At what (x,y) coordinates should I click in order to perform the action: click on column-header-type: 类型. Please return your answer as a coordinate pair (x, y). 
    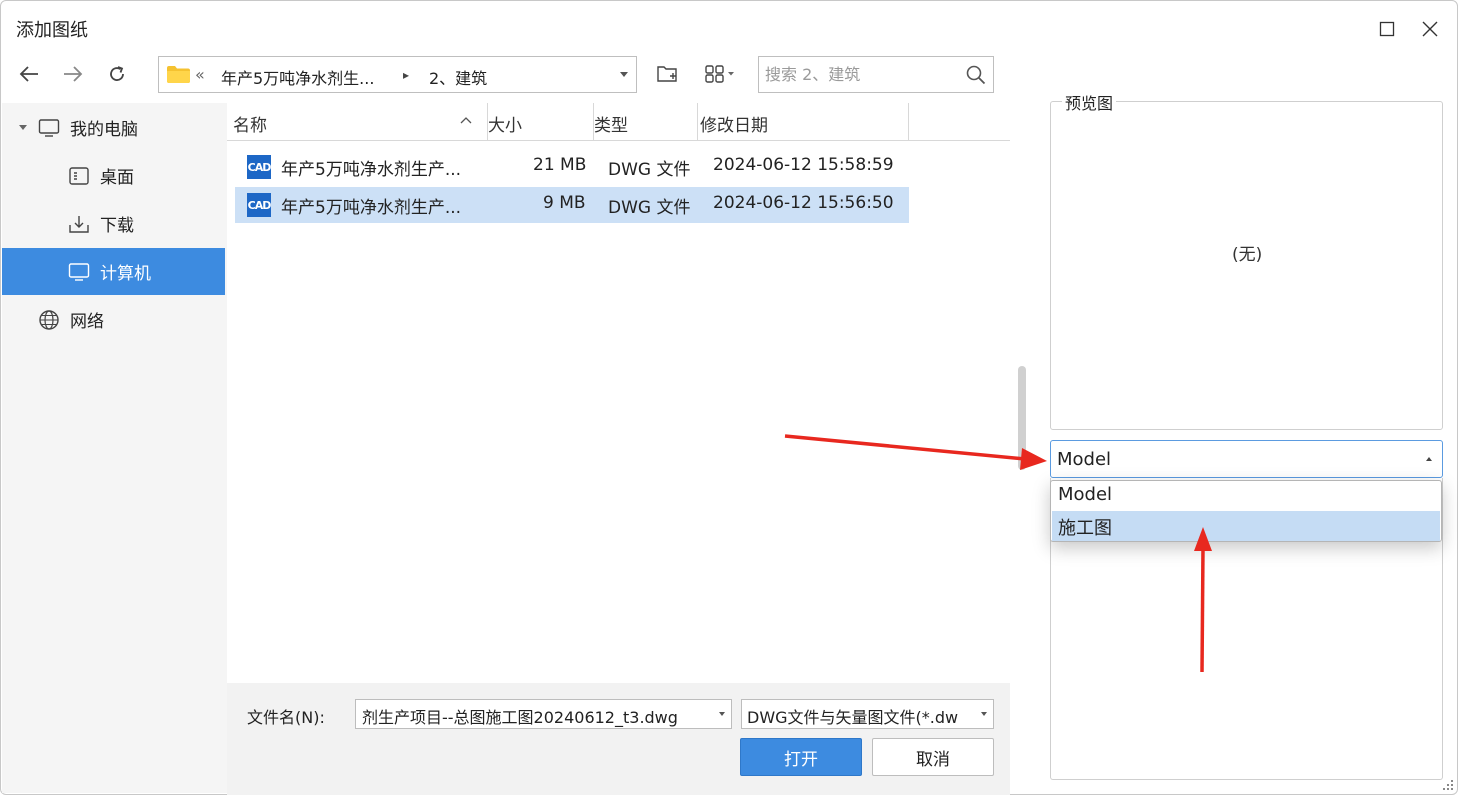
    Looking at the image, I should click on (646, 122).